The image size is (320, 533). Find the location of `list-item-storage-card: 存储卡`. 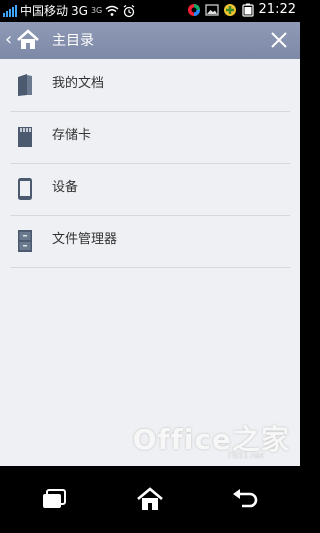

list-item-storage-card: 存储卡 is located at coordinates (150, 137).